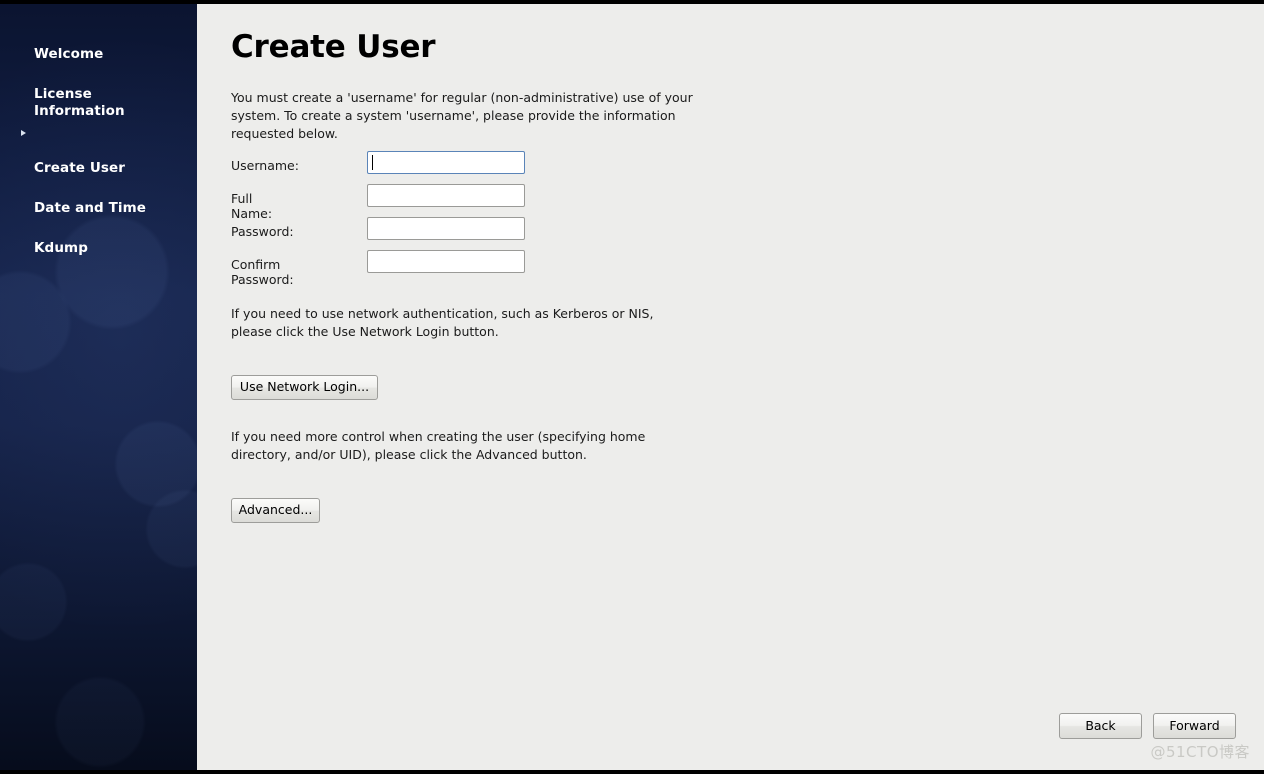 This screenshot has width=1264, height=774. Describe the element at coordinates (265, 165) in the screenshot. I see `username-label: Username:` at that location.